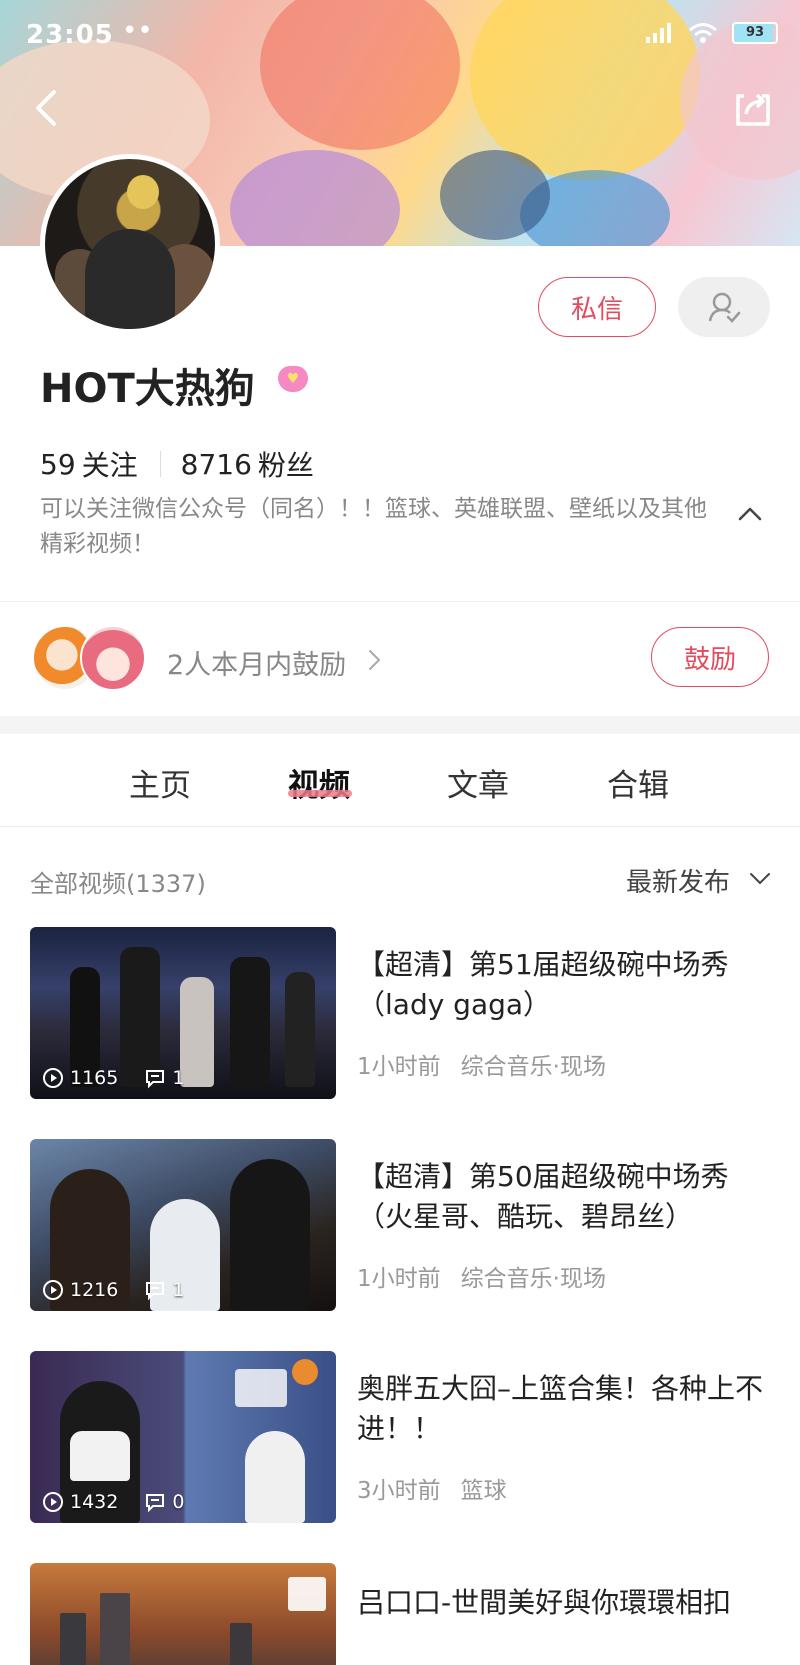 The width and height of the screenshot is (800, 1665). Describe the element at coordinates (147, 389) in the screenshot. I see `username: HOT大热狗` at that location.